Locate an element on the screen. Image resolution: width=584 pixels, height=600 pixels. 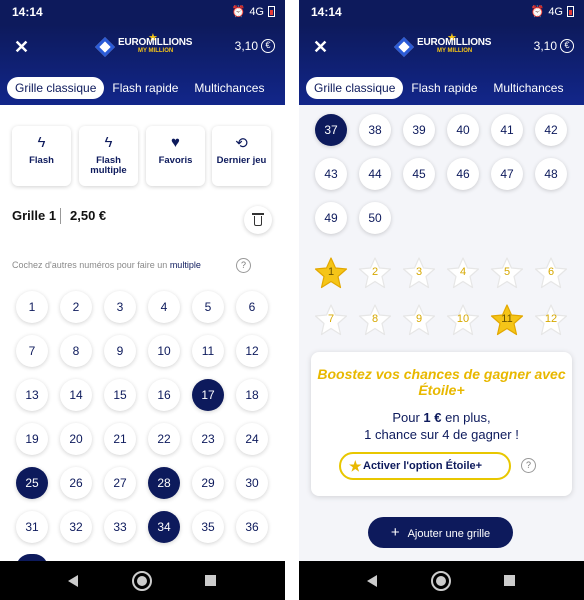
number-ball-10: 10 is located at coordinates (164, 351).